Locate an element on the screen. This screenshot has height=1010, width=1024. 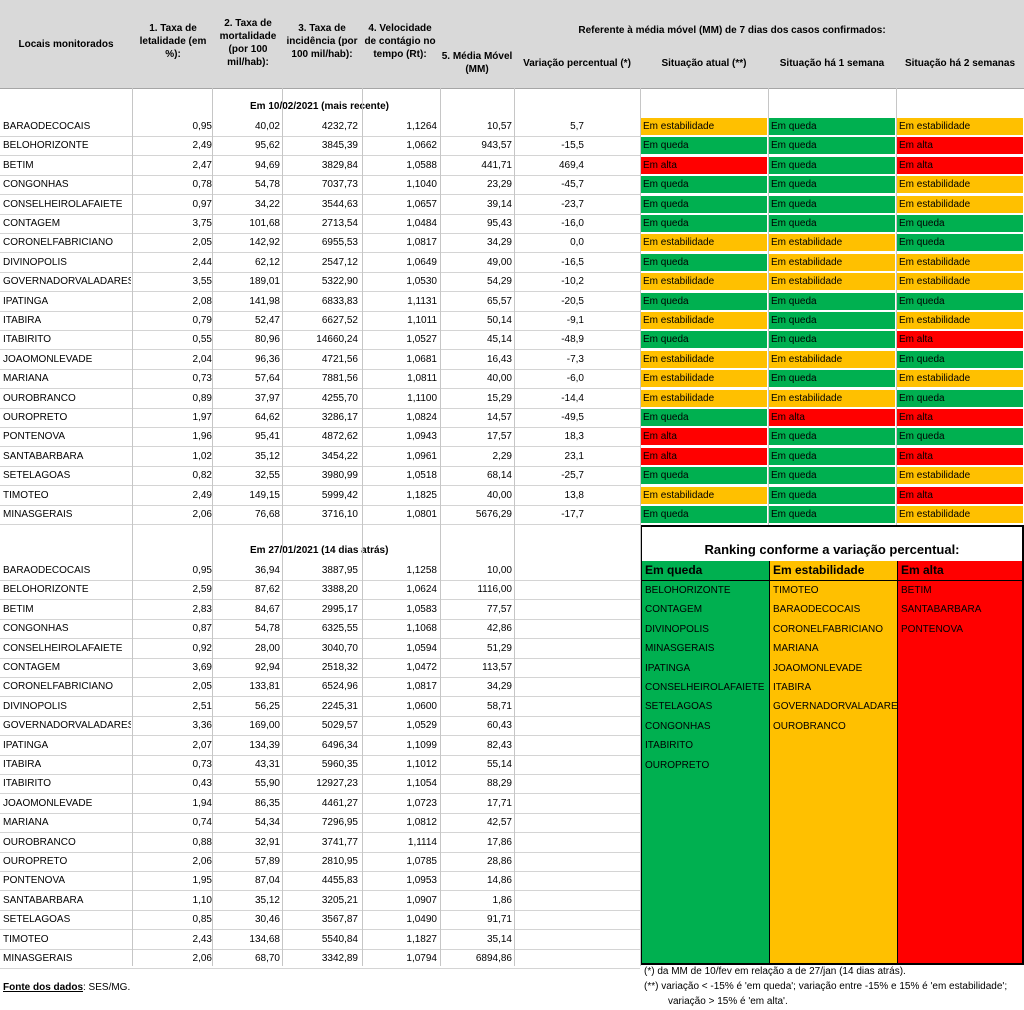
cell-media-movel: 17,86 is located at coordinates (499, 842).